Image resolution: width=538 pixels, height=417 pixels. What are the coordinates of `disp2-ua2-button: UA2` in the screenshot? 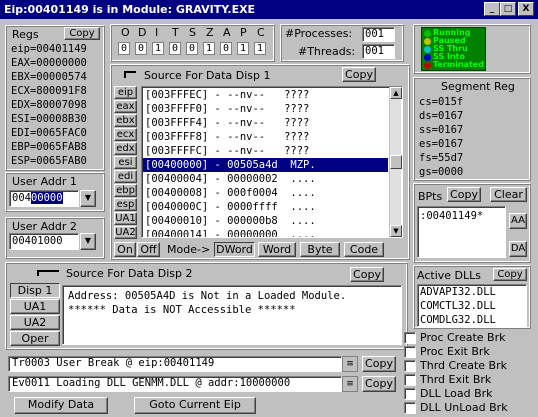 It's located at (35, 322).